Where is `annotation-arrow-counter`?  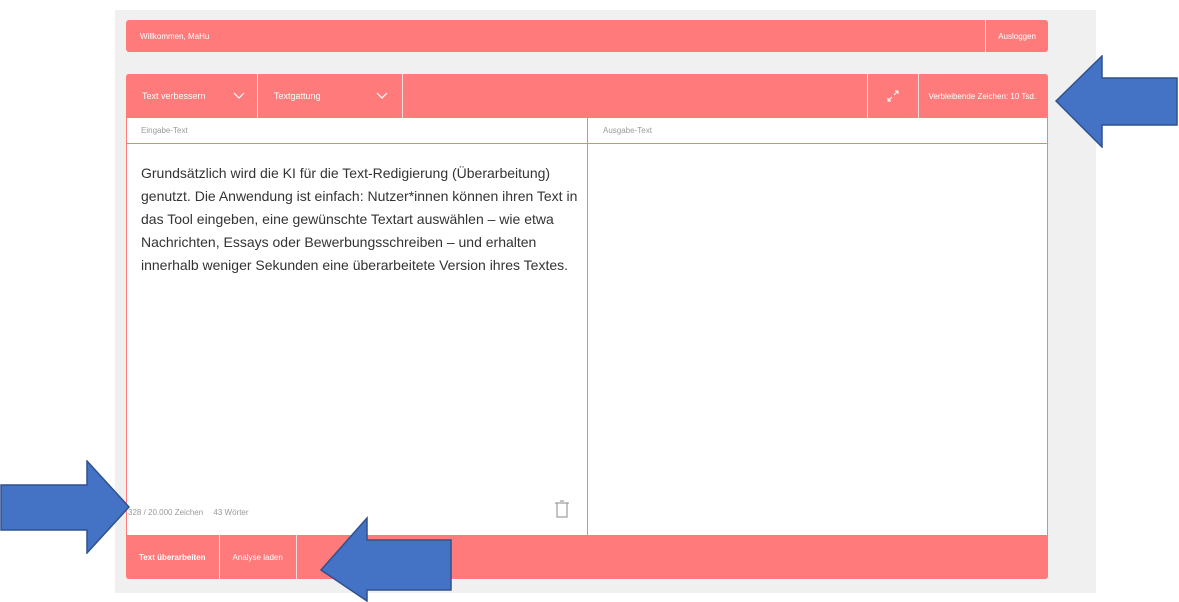 annotation-arrow-counter is located at coordinates (65, 507).